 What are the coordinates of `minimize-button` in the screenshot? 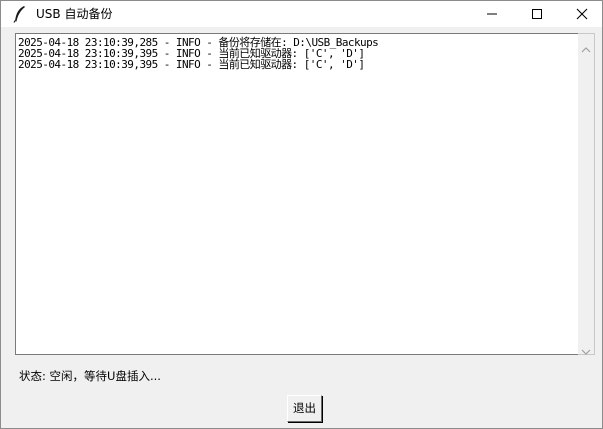 It's located at (492, 14).